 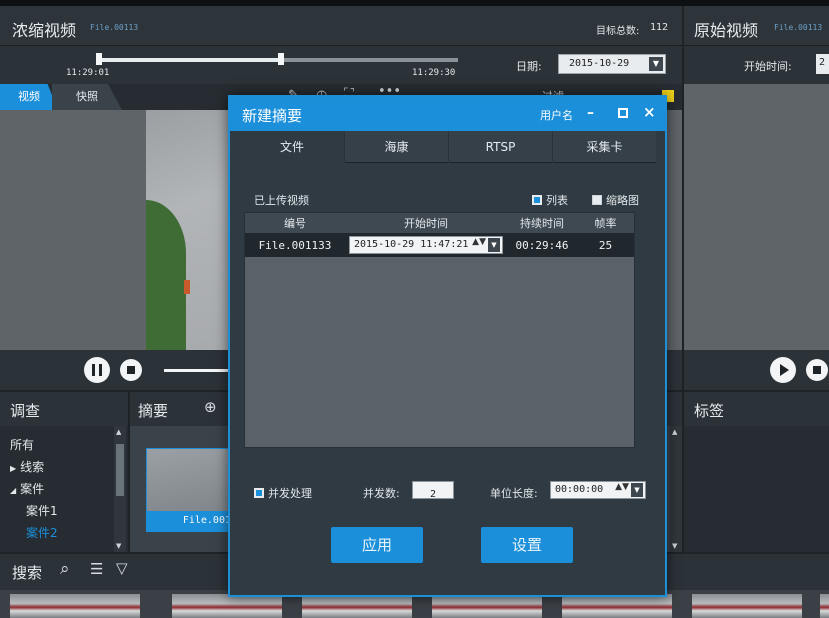 I want to click on target-count: 112, so click(x=659, y=27).